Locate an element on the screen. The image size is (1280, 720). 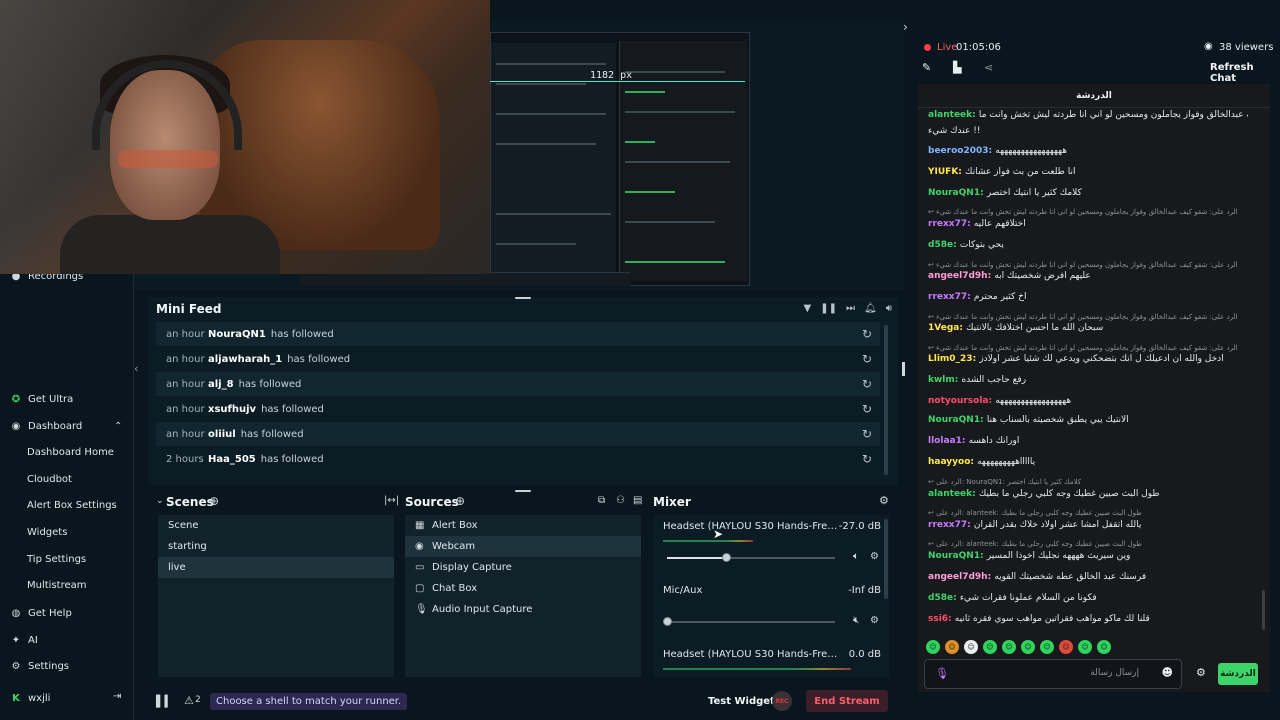
chat-send-button: الدردشة is located at coordinates (1238, 674).